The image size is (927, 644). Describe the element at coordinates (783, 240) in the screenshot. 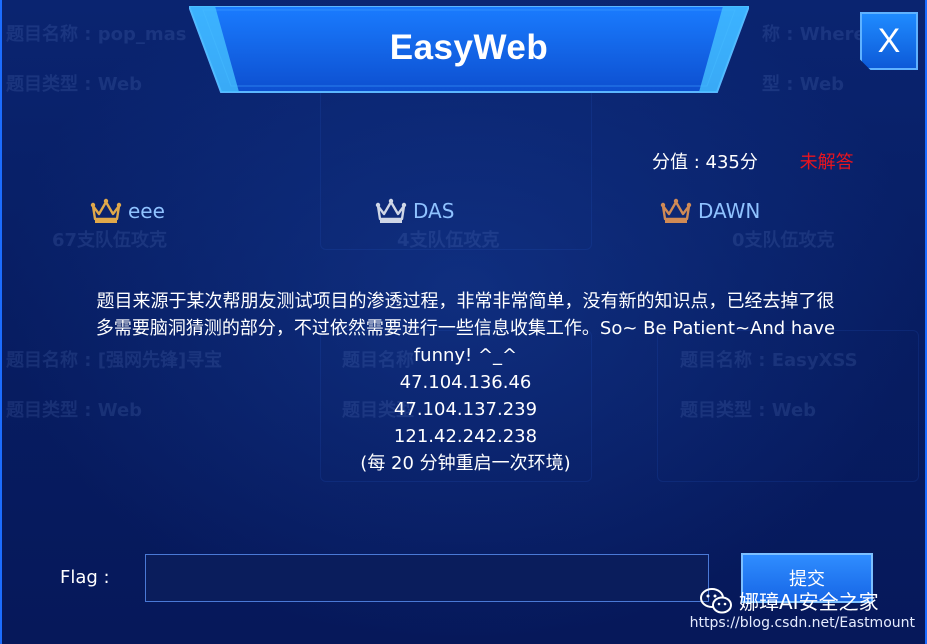

I see `background-text: 0支队伍攻克` at that location.